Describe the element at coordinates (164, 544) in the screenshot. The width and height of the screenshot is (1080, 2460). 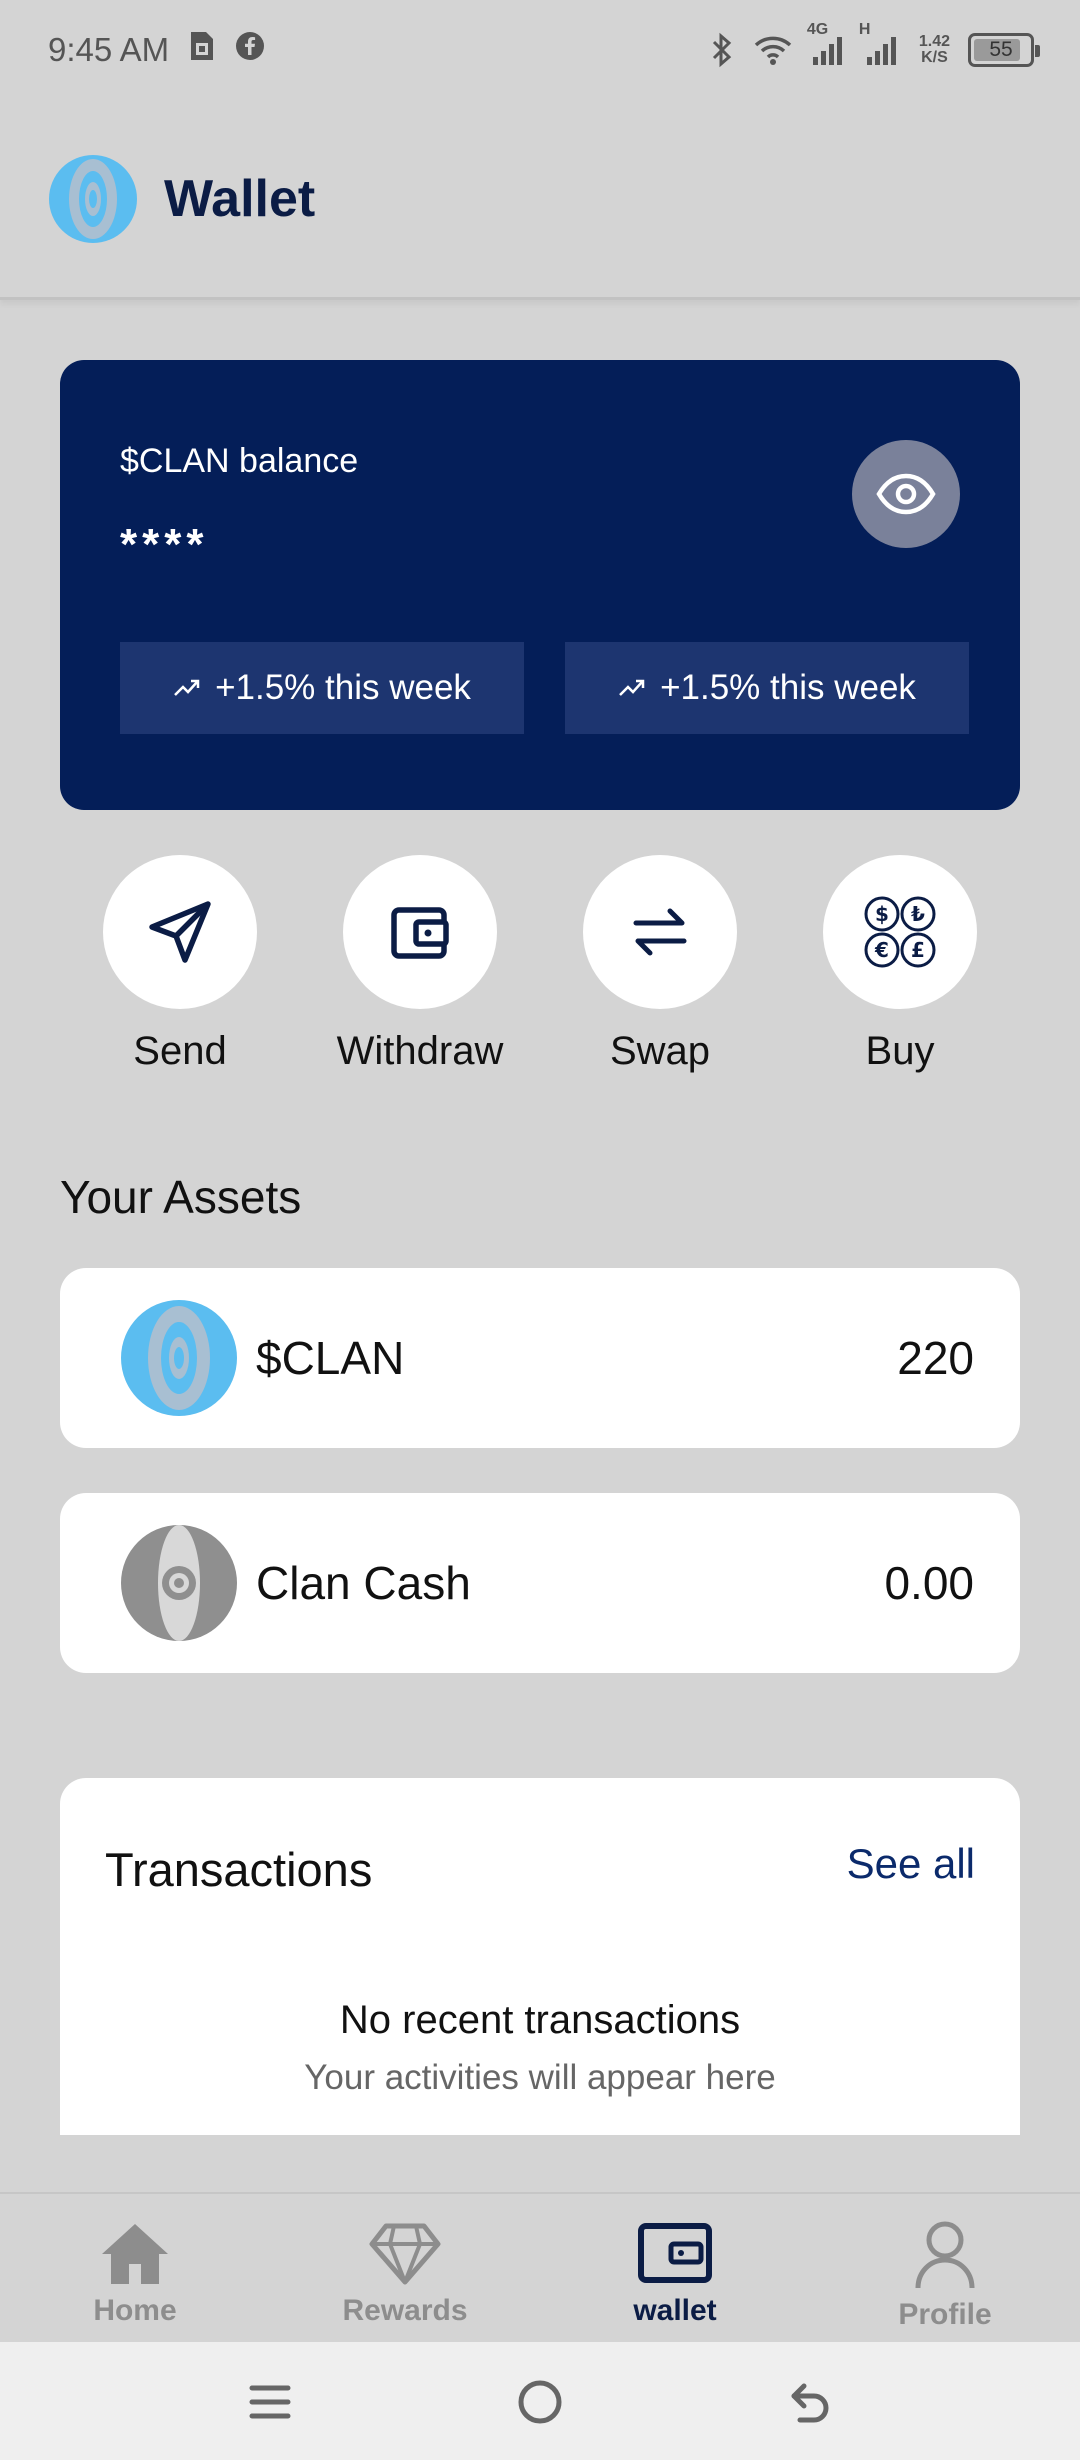
I see `balance-value: ****` at that location.